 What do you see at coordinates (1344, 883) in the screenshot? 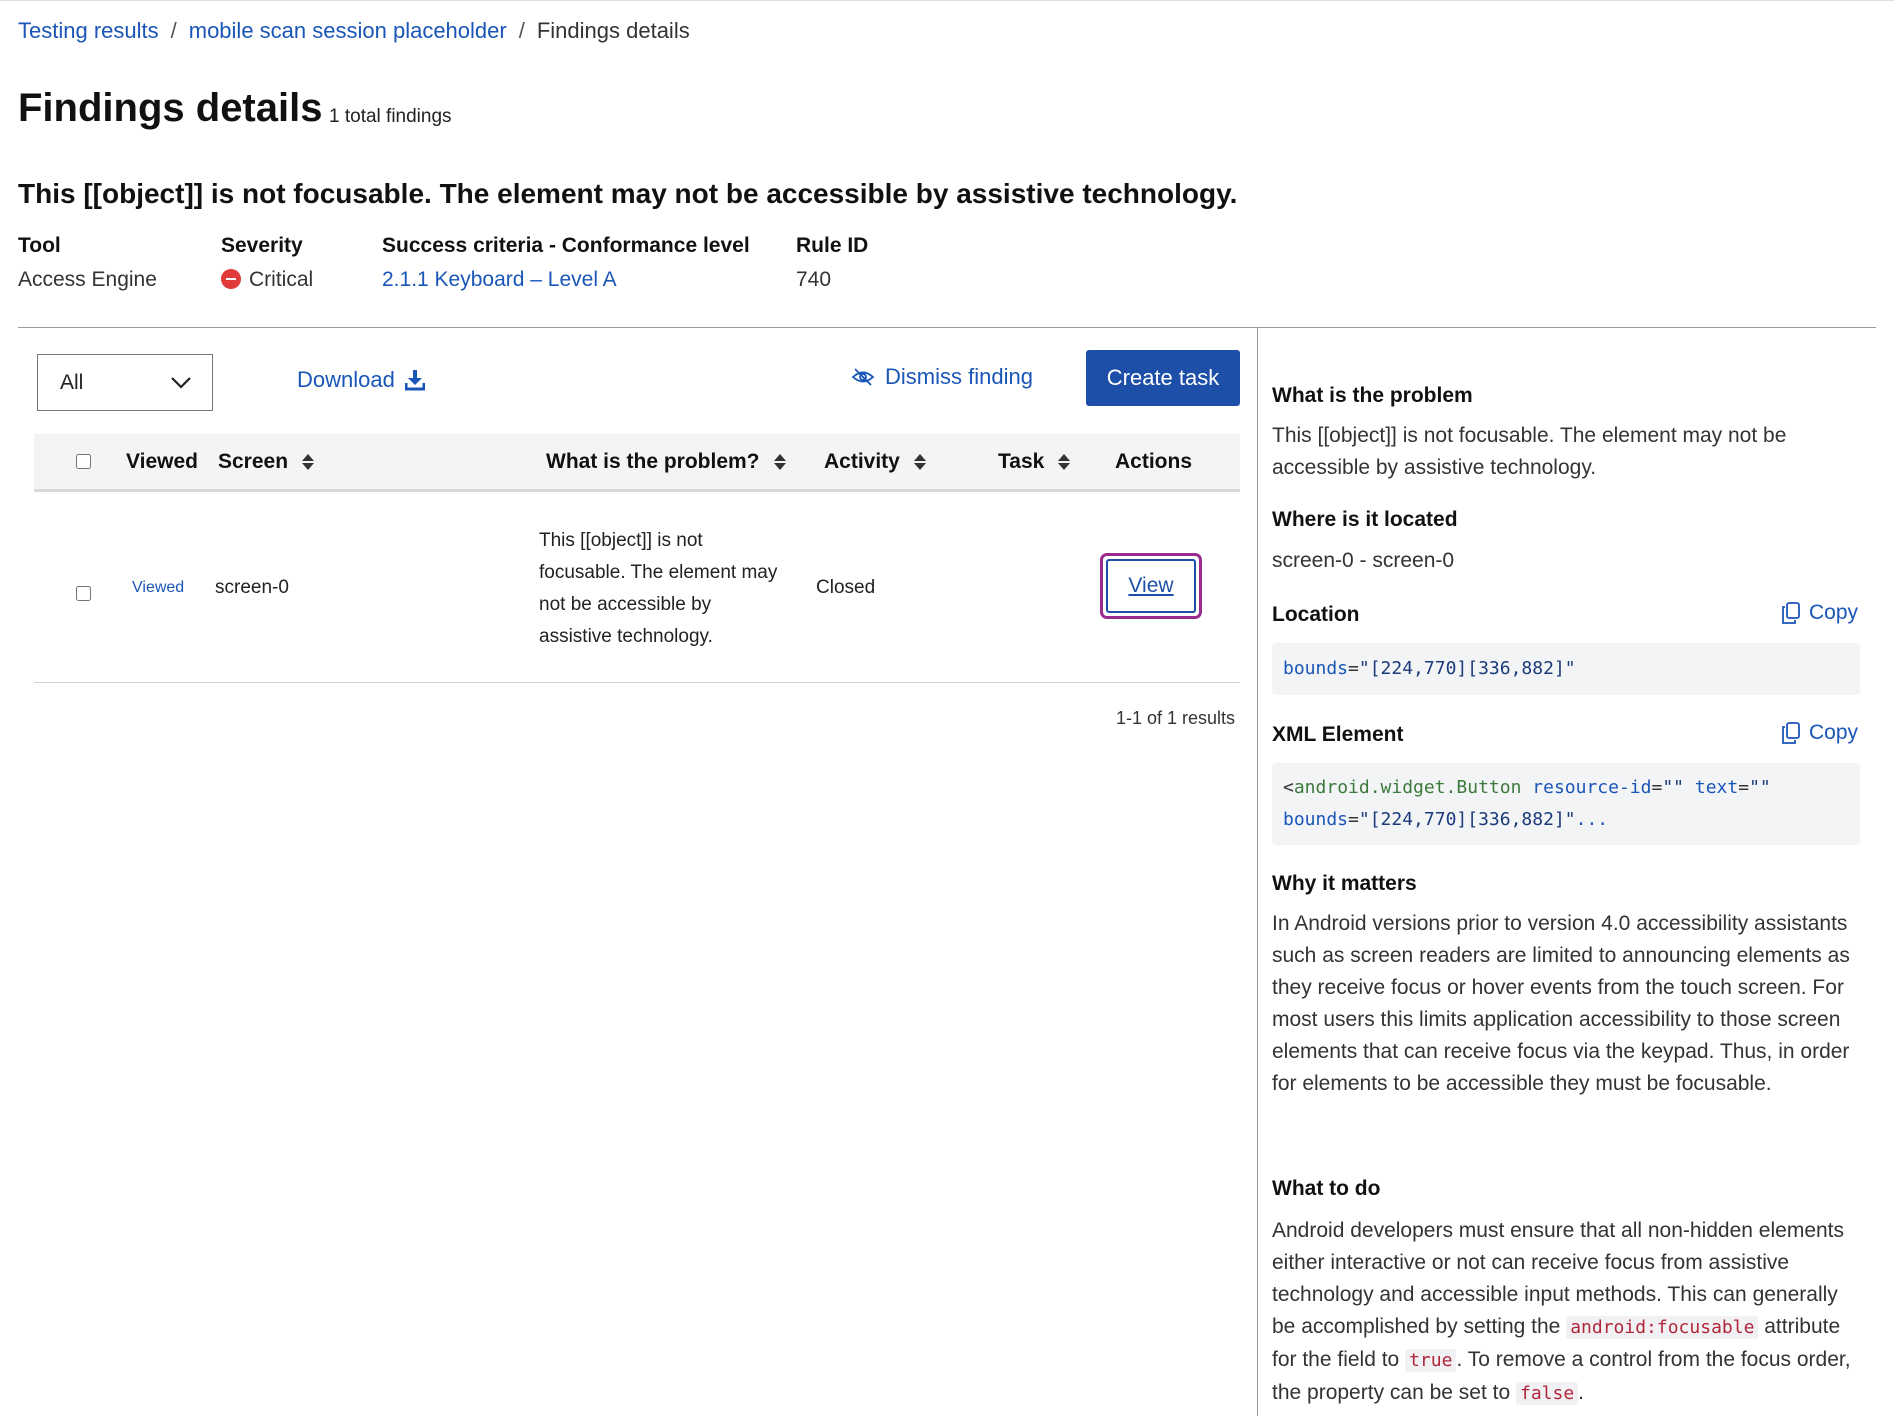
I see `why-heading: Why it matters` at bounding box center [1344, 883].